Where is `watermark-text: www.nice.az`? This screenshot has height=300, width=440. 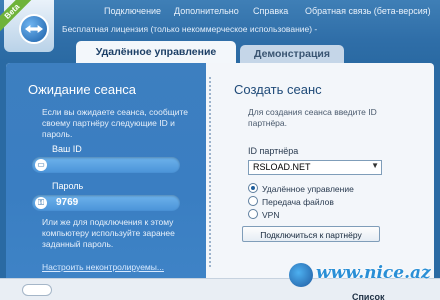 watermark-text: www.nice.az is located at coordinates (373, 273).